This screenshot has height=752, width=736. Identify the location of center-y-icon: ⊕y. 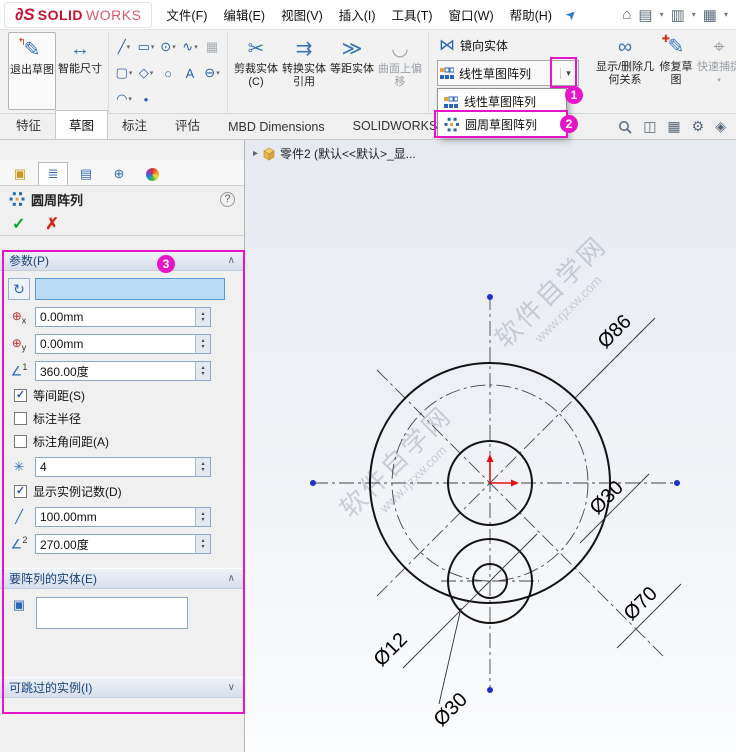
(19, 344).